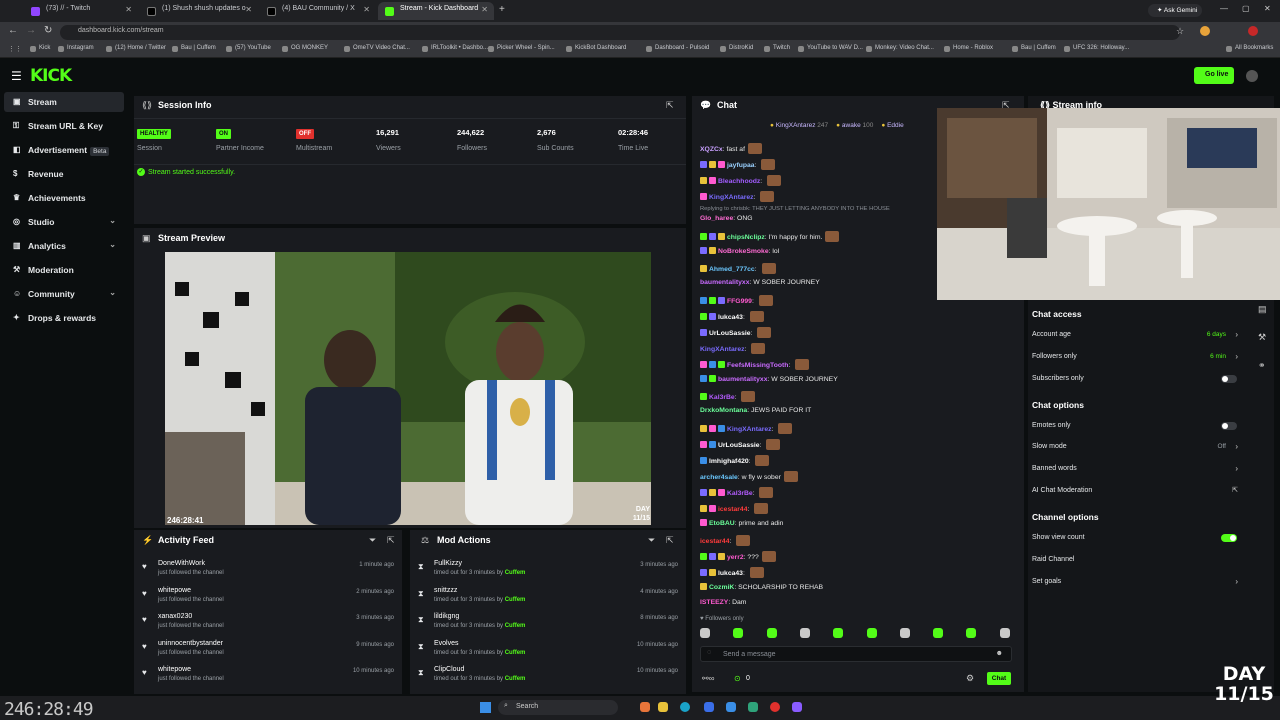  Describe the element at coordinates (64, 294) in the screenshot. I see `sidebar-item-community: ☺ Community ⌄` at that location.